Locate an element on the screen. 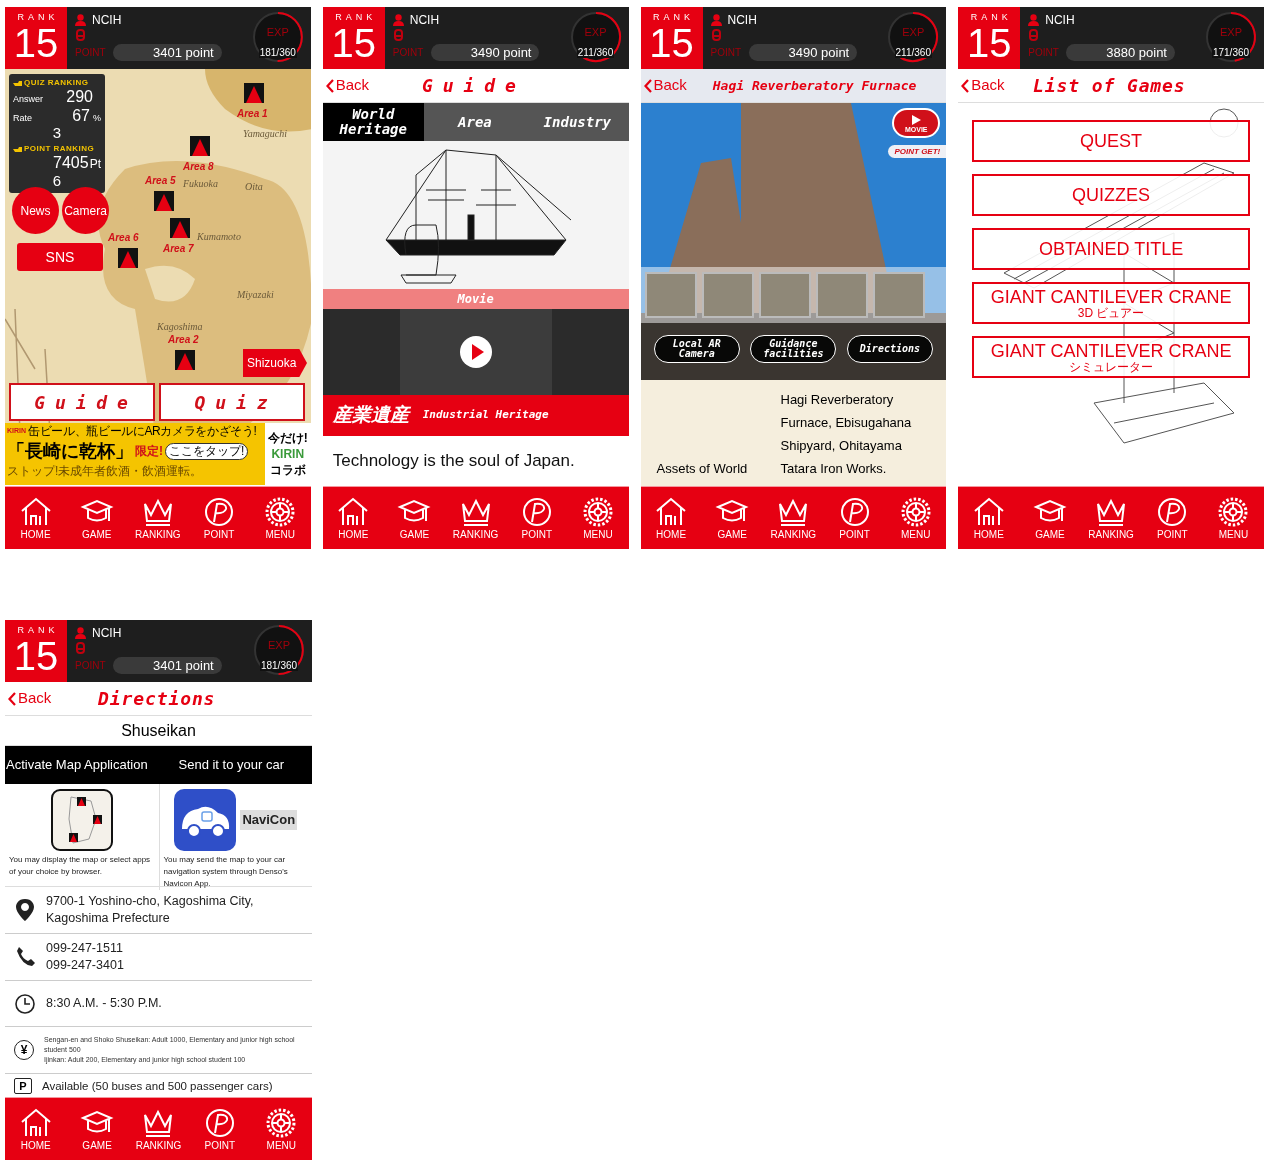 This screenshot has height=1160, width=1264. car-app-icon is located at coordinates (205, 820).